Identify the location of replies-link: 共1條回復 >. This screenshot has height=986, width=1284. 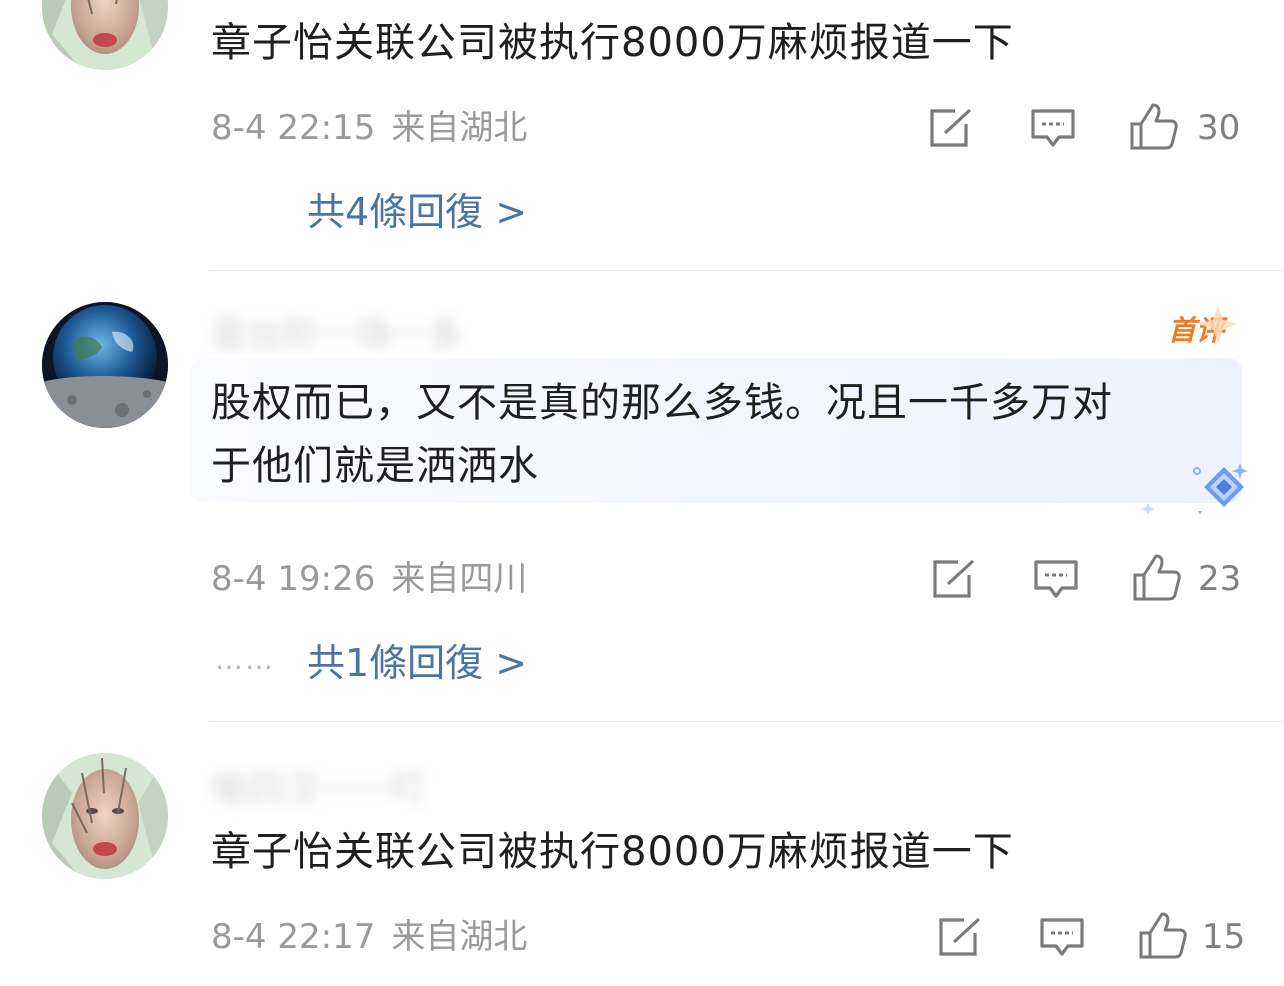
(417, 663).